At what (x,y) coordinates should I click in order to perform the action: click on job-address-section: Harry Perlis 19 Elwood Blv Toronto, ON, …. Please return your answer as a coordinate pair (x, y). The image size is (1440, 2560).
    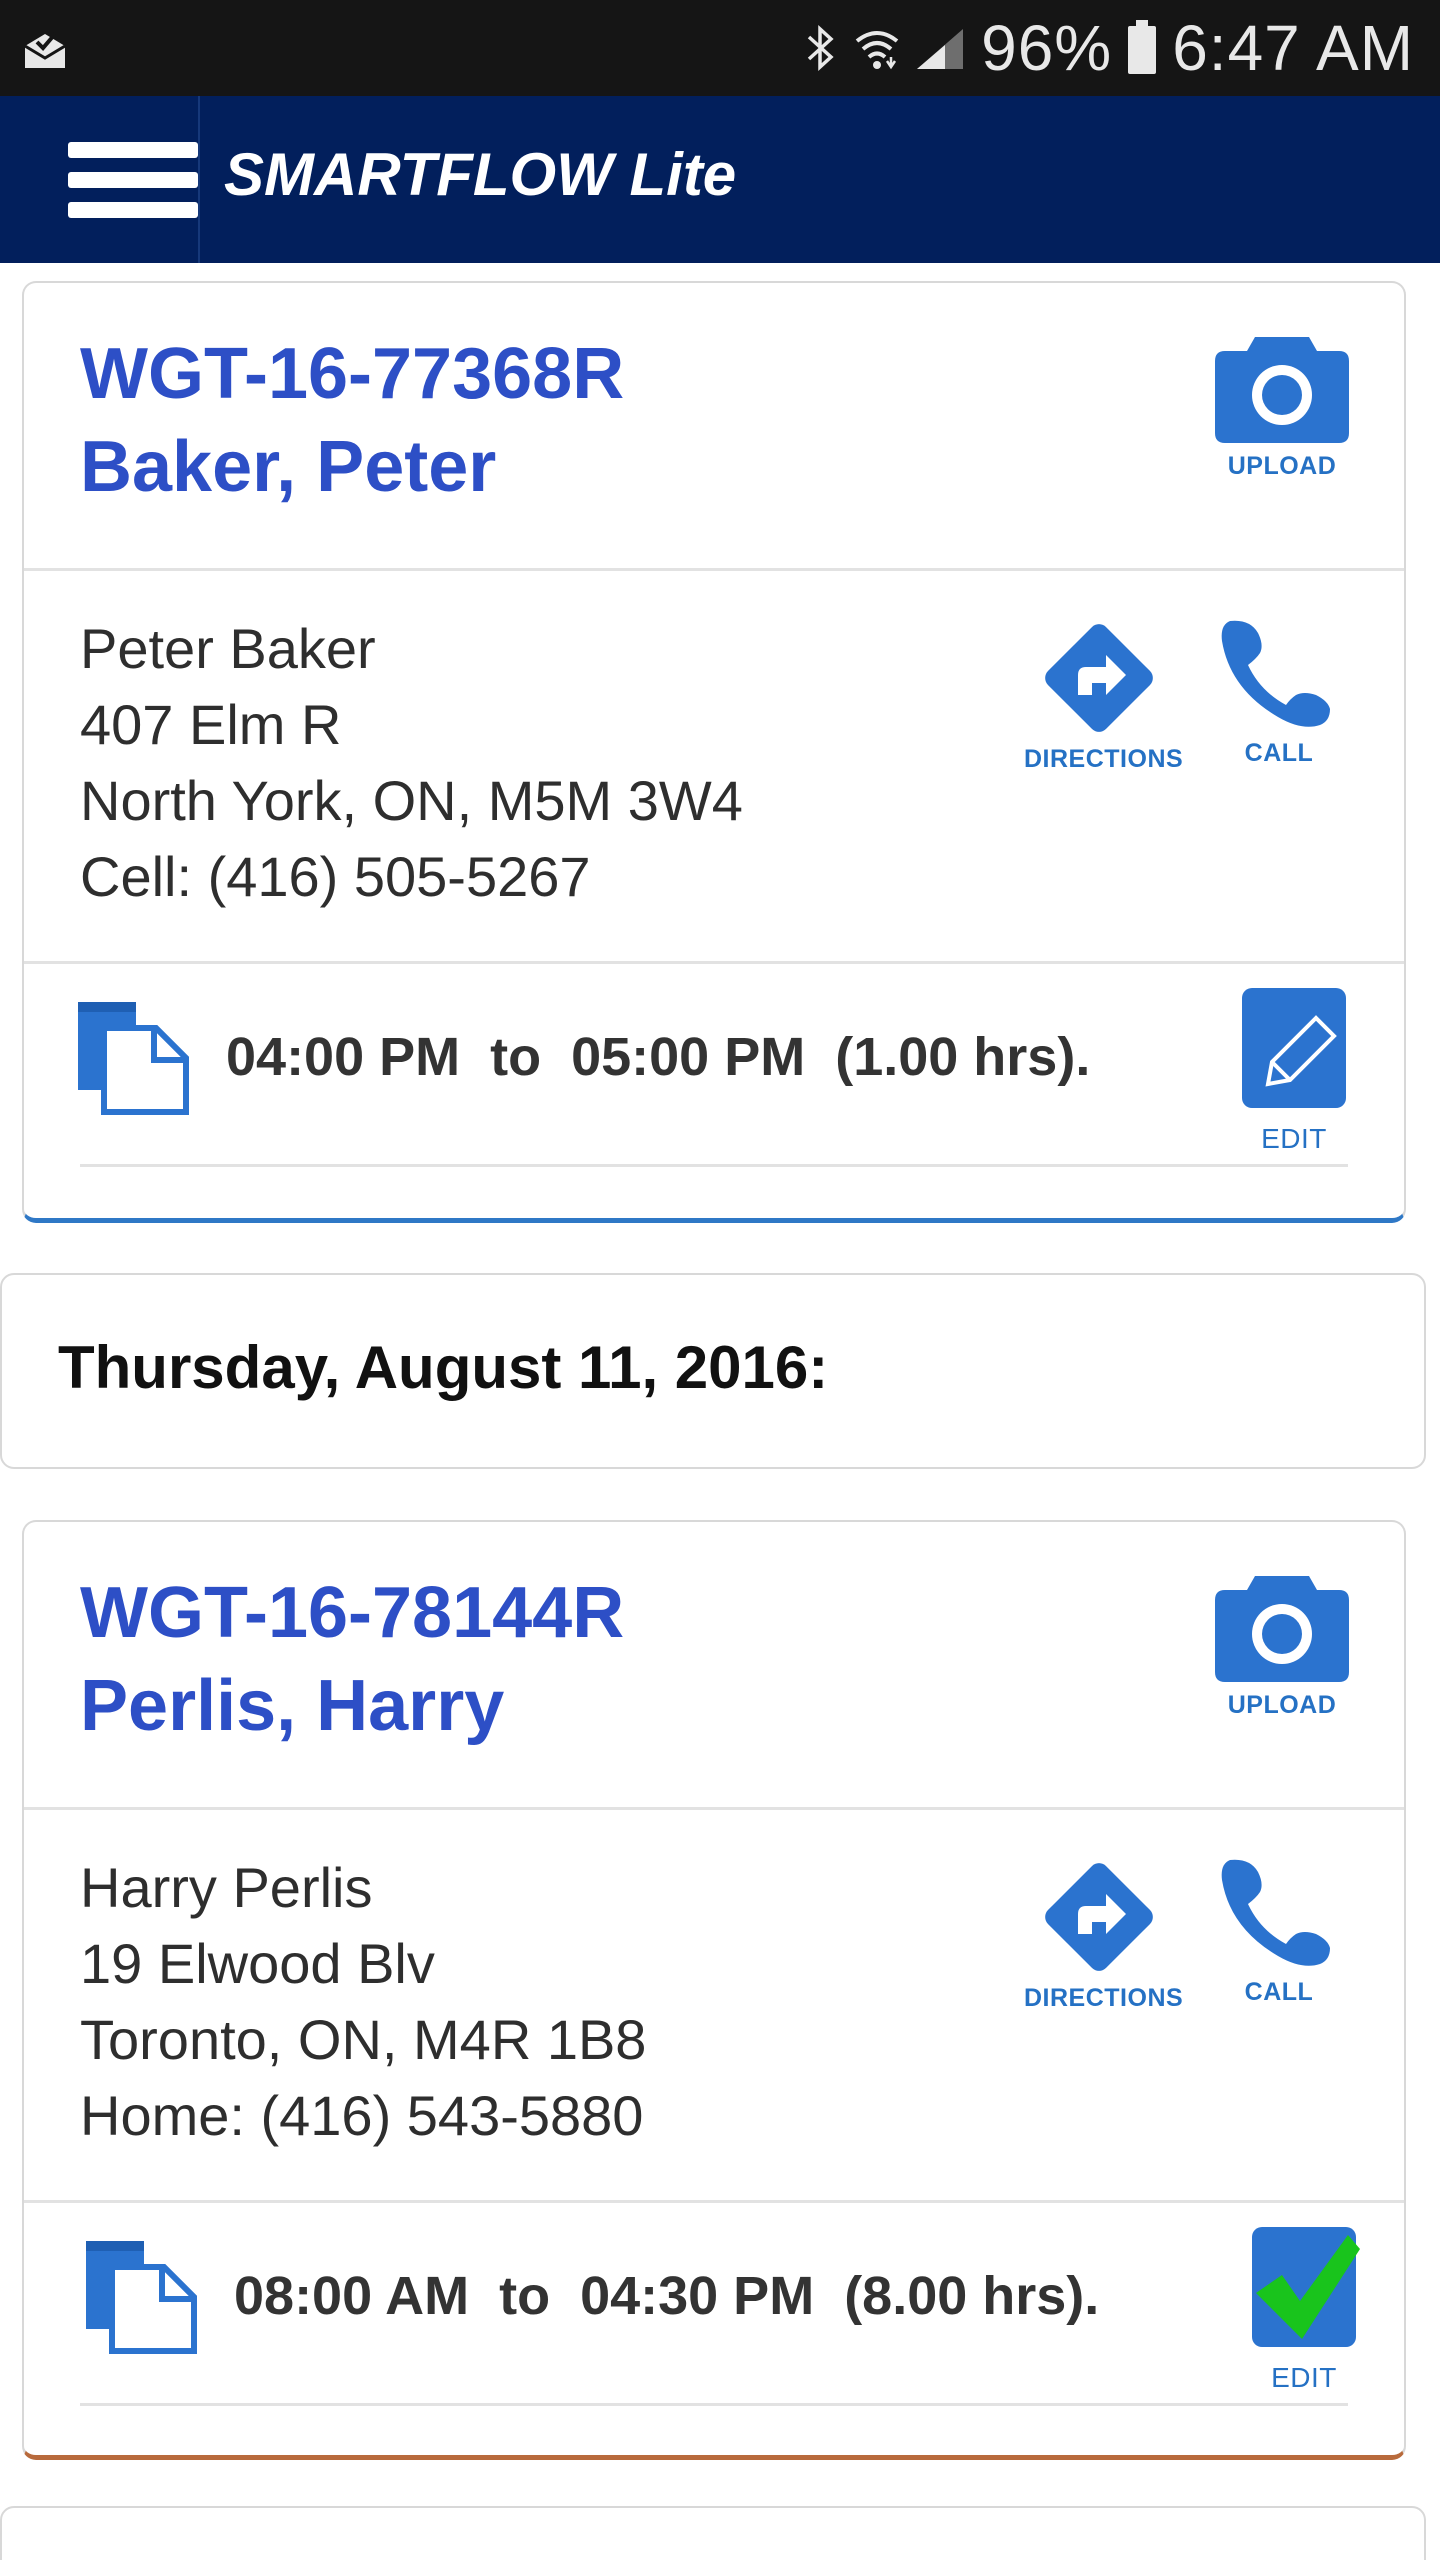
    Looking at the image, I should click on (714, 2006).